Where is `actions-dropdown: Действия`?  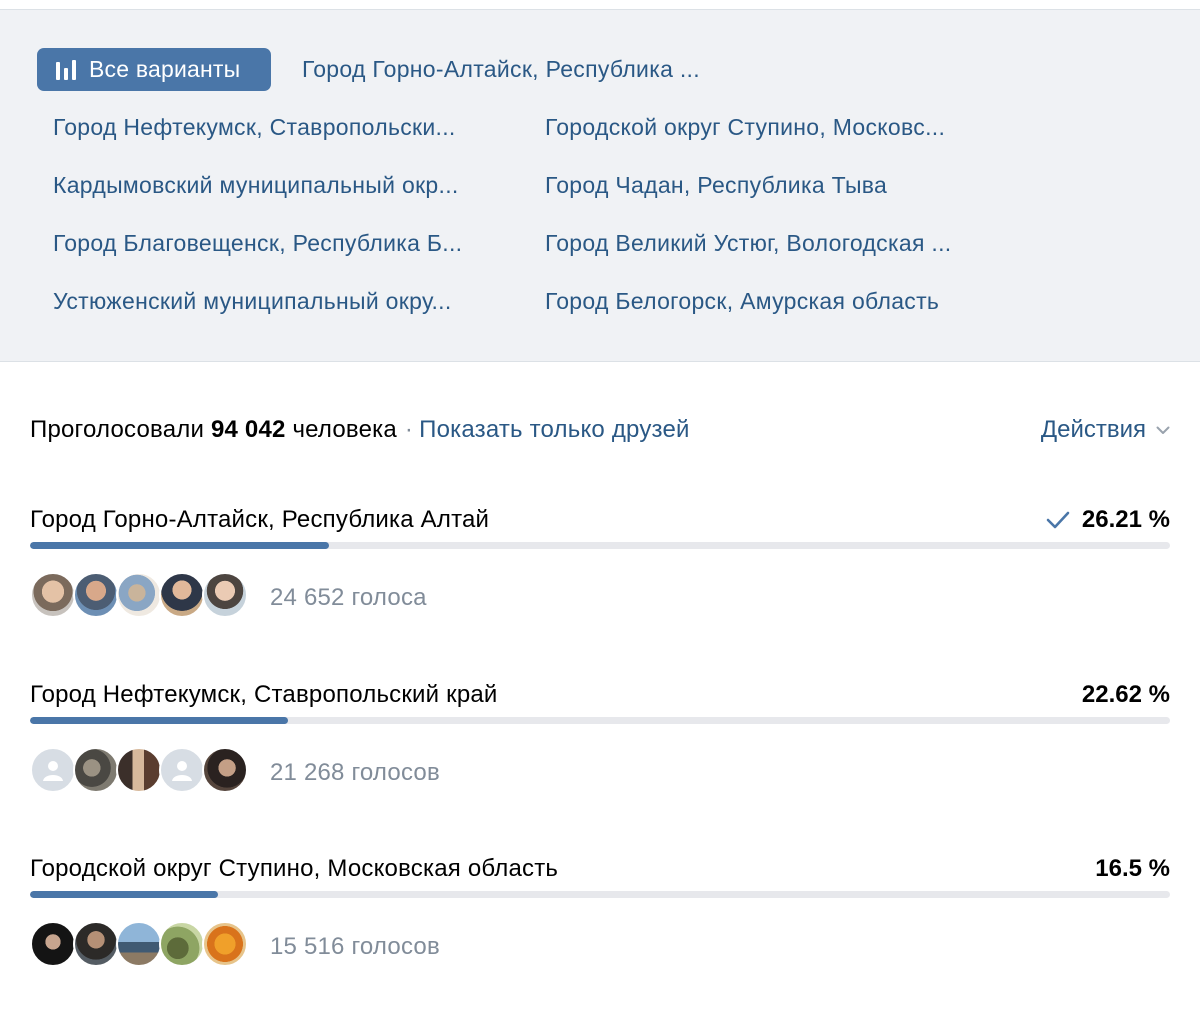 actions-dropdown: Действия is located at coordinates (1105, 430).